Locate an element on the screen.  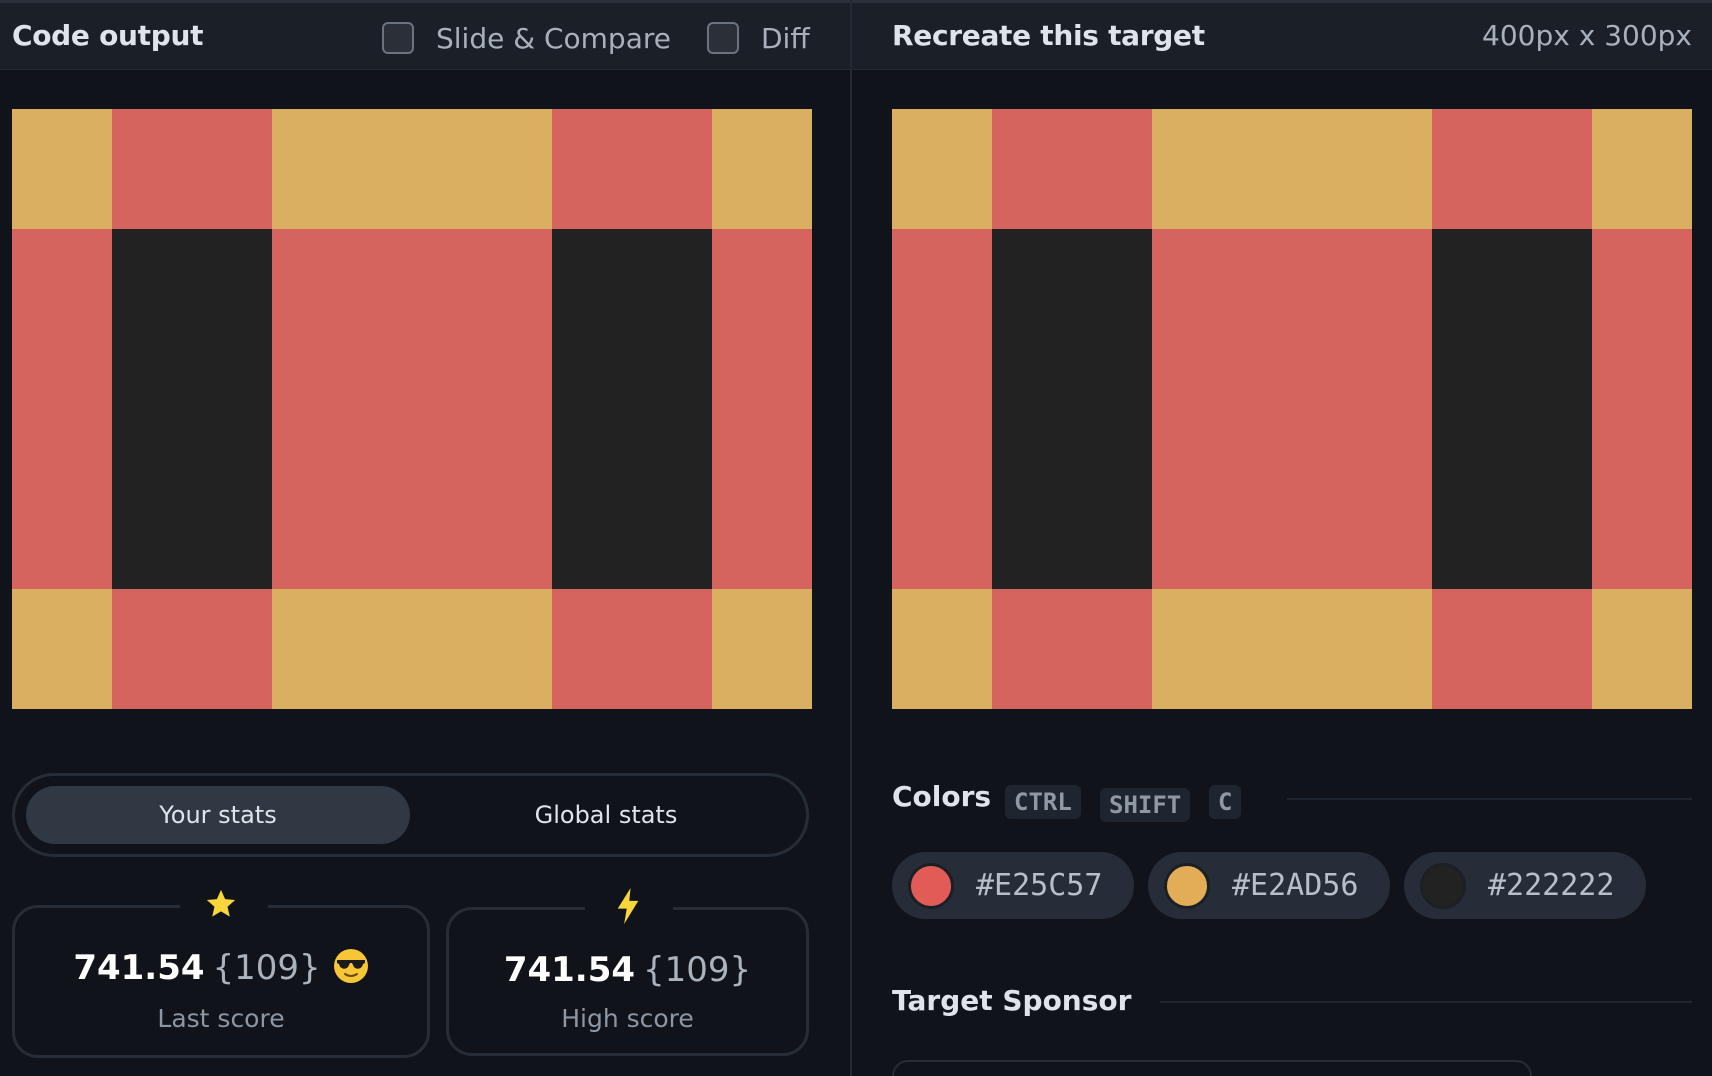
color-hex: #222222 is located at coordinates (1551, 885).